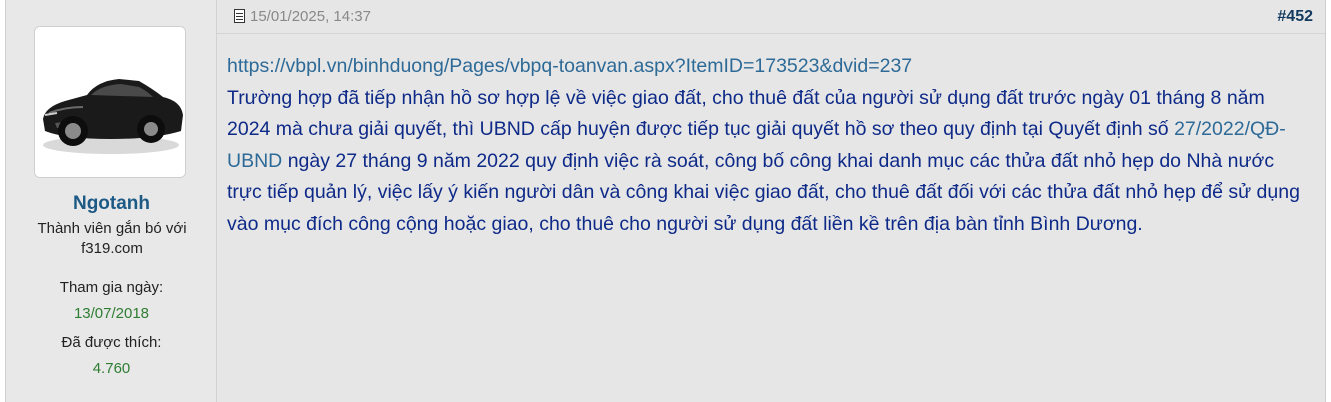 The width and height of the screenshot is (1331, 402). I want to click on likes-value: 4.760, so click(111, 368).